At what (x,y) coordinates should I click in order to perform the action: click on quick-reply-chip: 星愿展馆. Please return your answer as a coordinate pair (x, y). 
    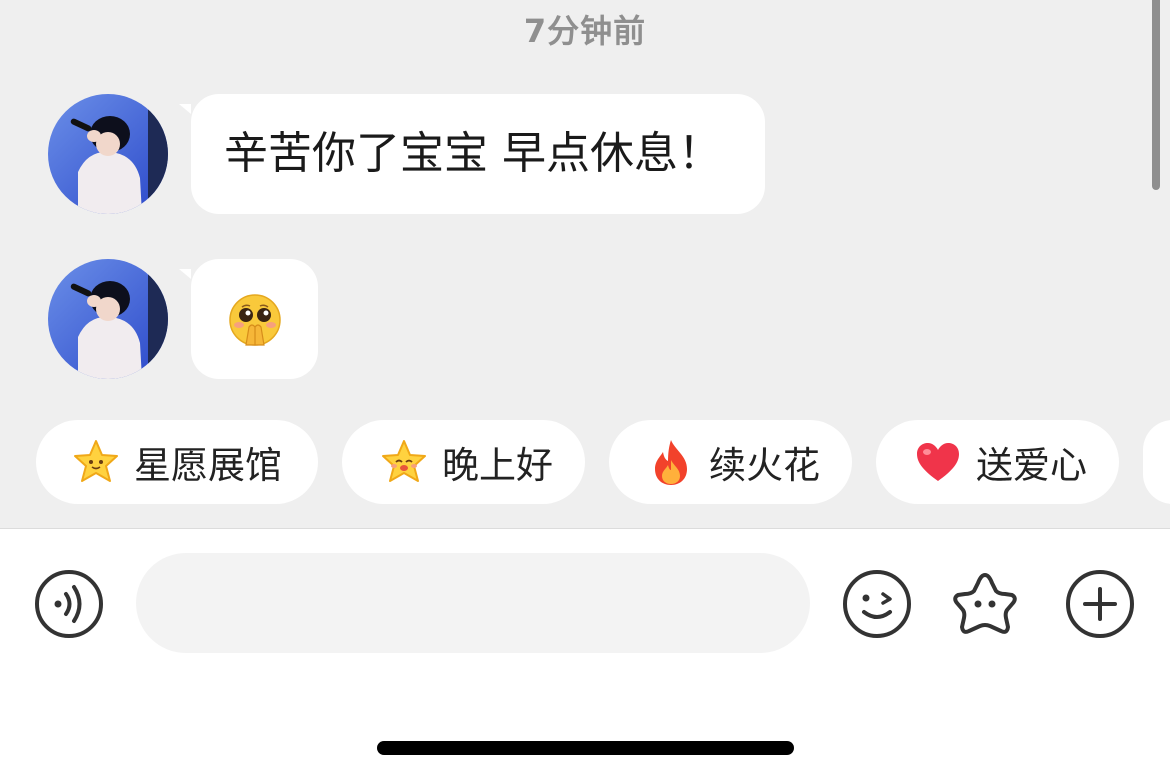
    Looking at the image, I should click on (177, 462).